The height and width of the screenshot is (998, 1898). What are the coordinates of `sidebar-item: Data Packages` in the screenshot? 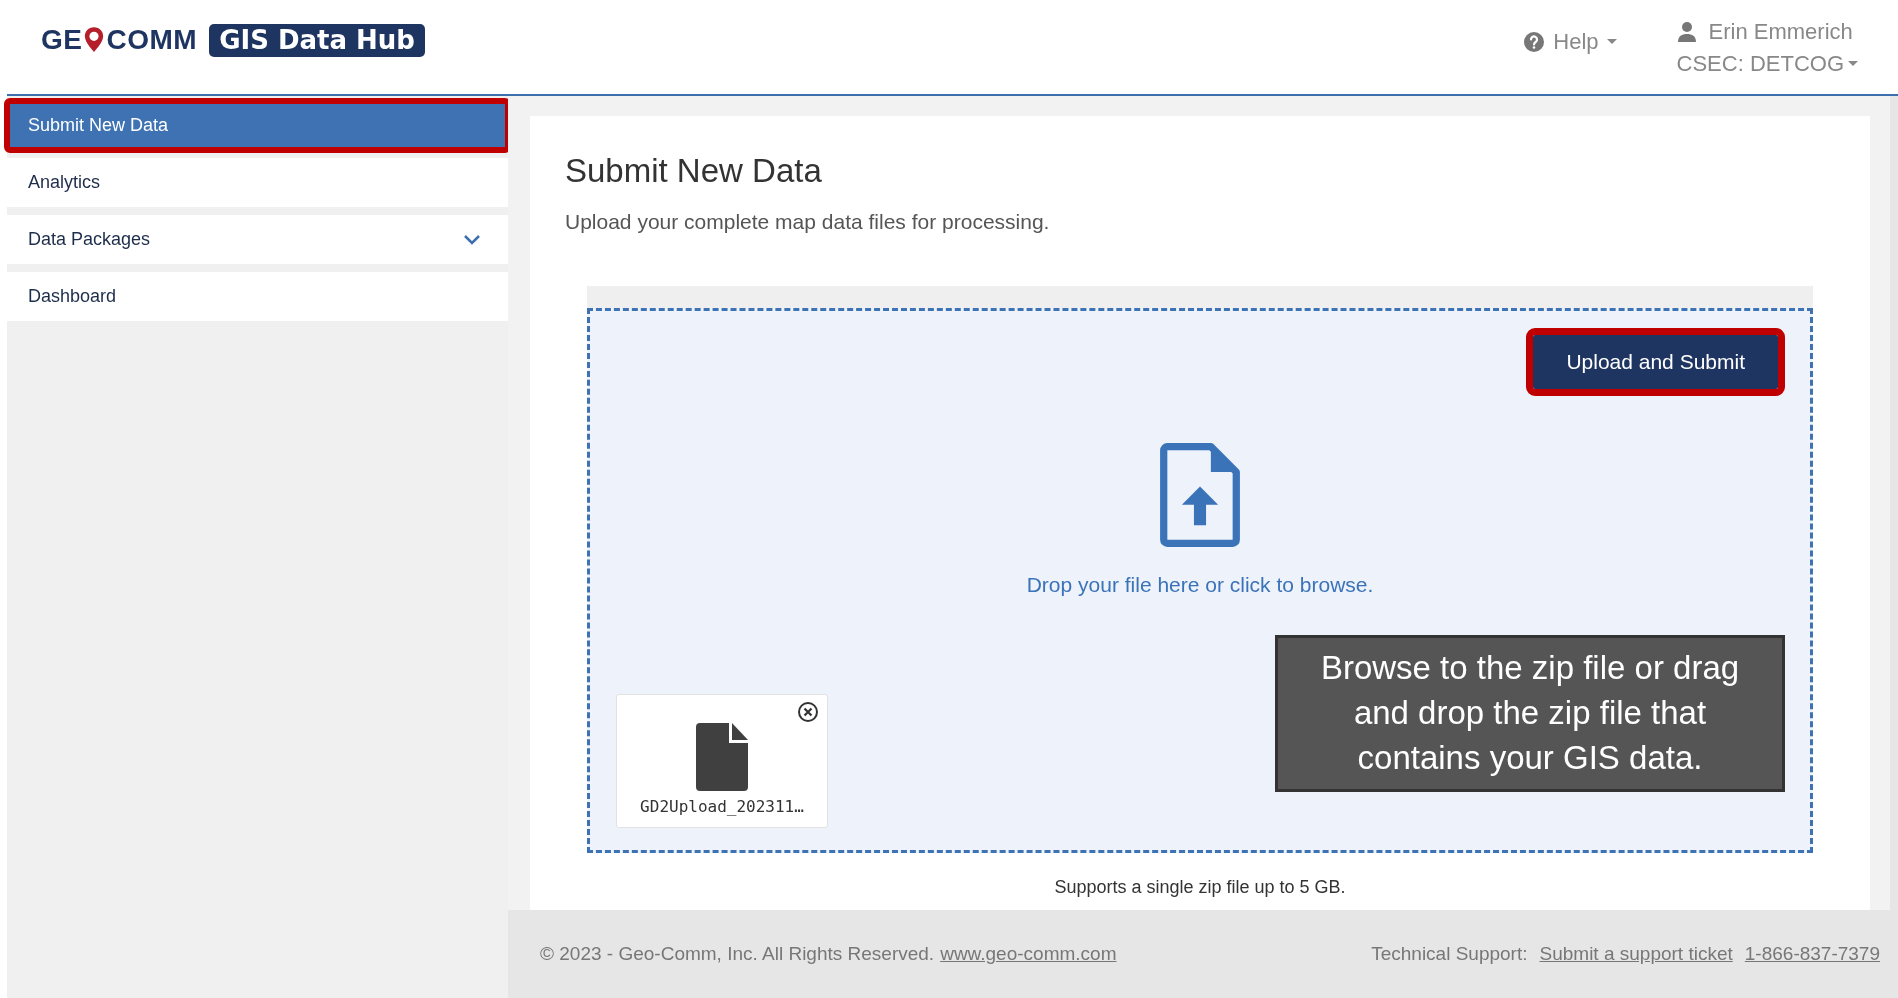 It's located at (257, 239).